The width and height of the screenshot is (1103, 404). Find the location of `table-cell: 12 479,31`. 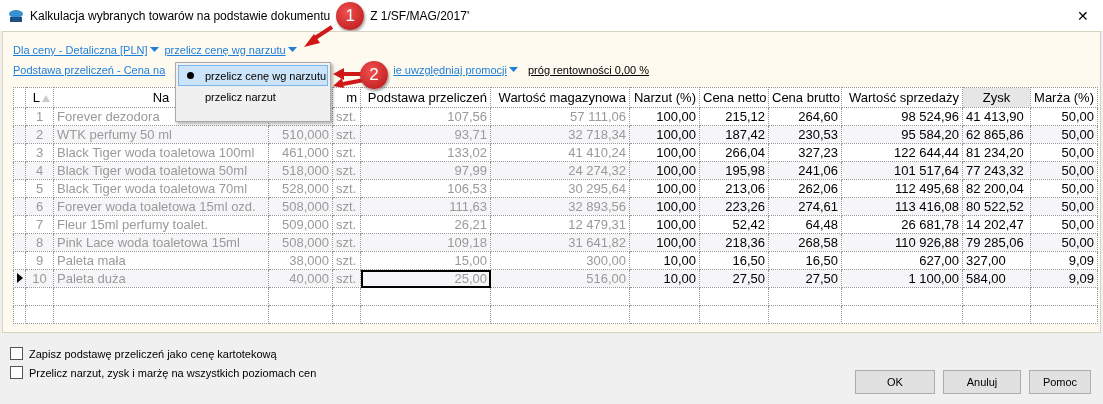

table-cell: 12 479,31 is located at coordinates (560, 224).